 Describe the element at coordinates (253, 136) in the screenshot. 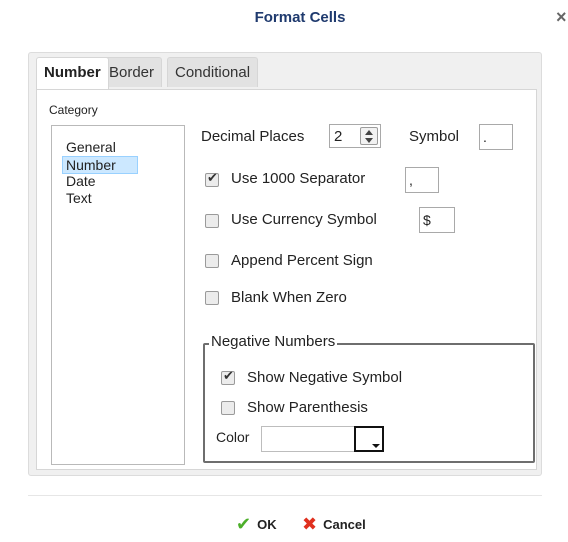

I see `decimal-places-label: Decimal Places` at that location.